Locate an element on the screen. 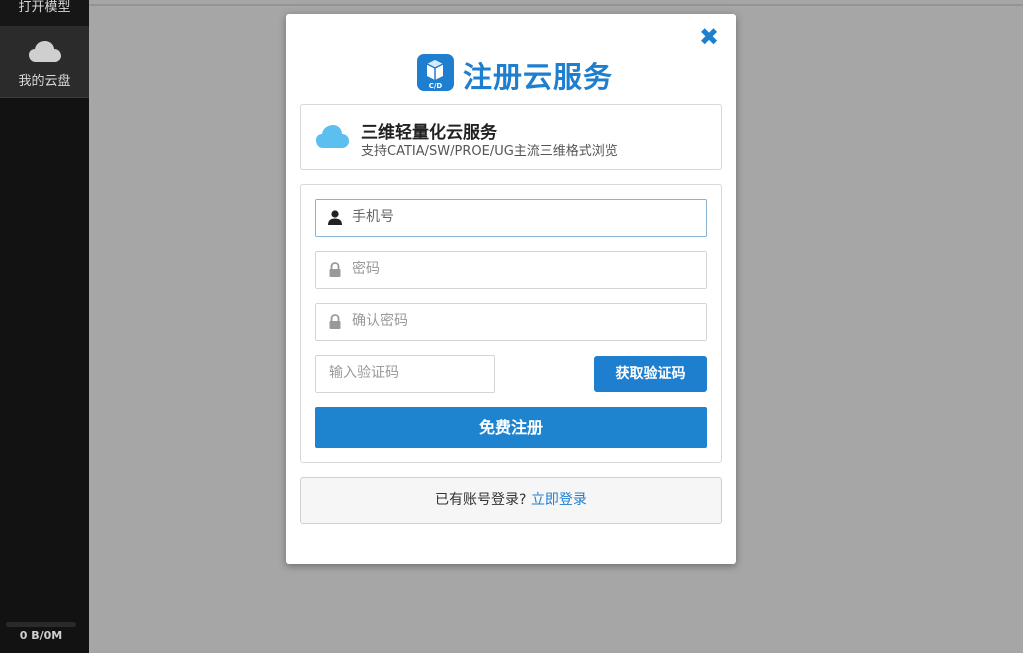  captcha-field is located at coordinates (405, 374).